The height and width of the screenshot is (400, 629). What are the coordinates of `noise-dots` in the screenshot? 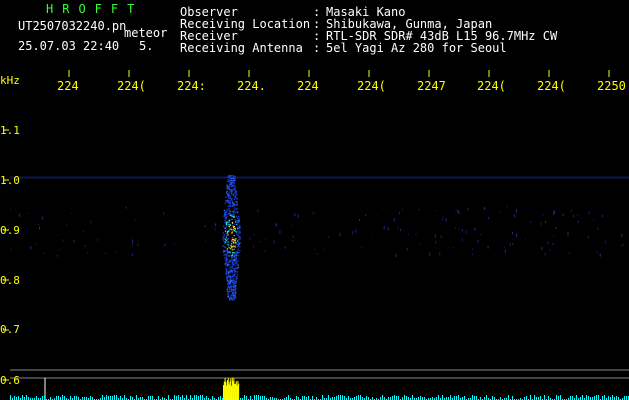 It's located at (317, 232).